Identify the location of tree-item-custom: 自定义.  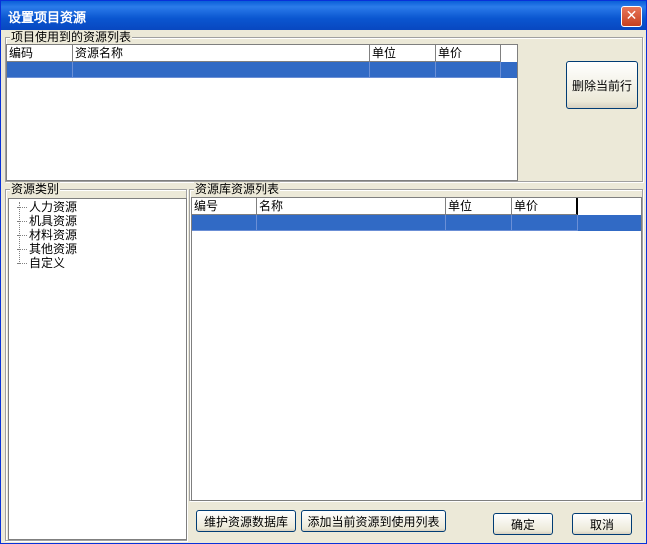
(41, 263).